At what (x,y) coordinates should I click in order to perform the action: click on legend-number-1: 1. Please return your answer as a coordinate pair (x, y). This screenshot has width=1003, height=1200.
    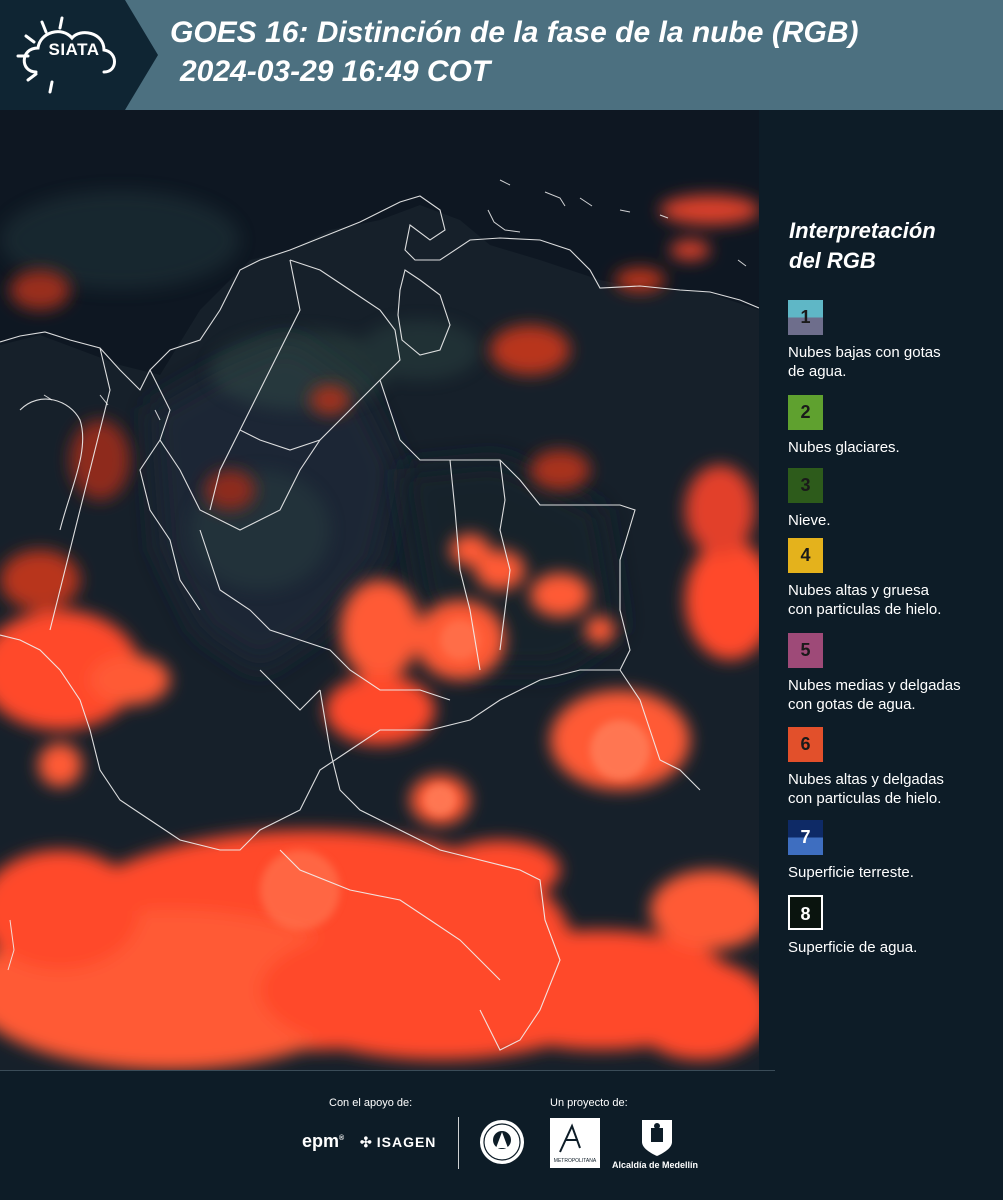
    Looking at the image, I should click on (805, 317).